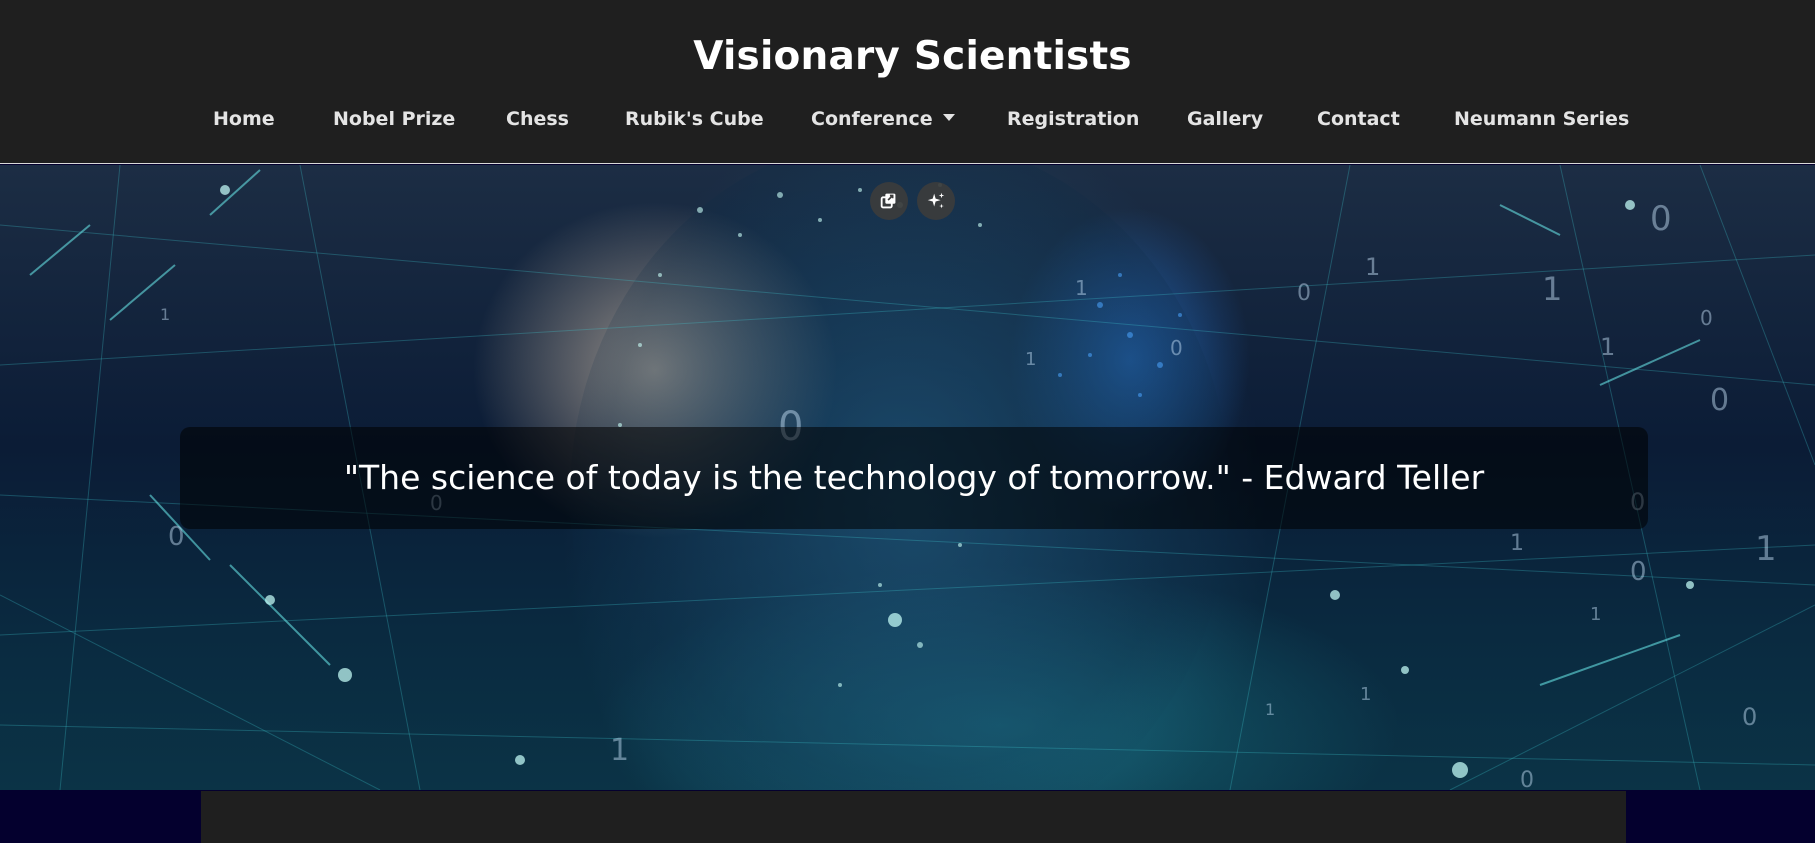  I want to click on nav-item-nobel-prize: Nobel Prize, so click(394, 119).